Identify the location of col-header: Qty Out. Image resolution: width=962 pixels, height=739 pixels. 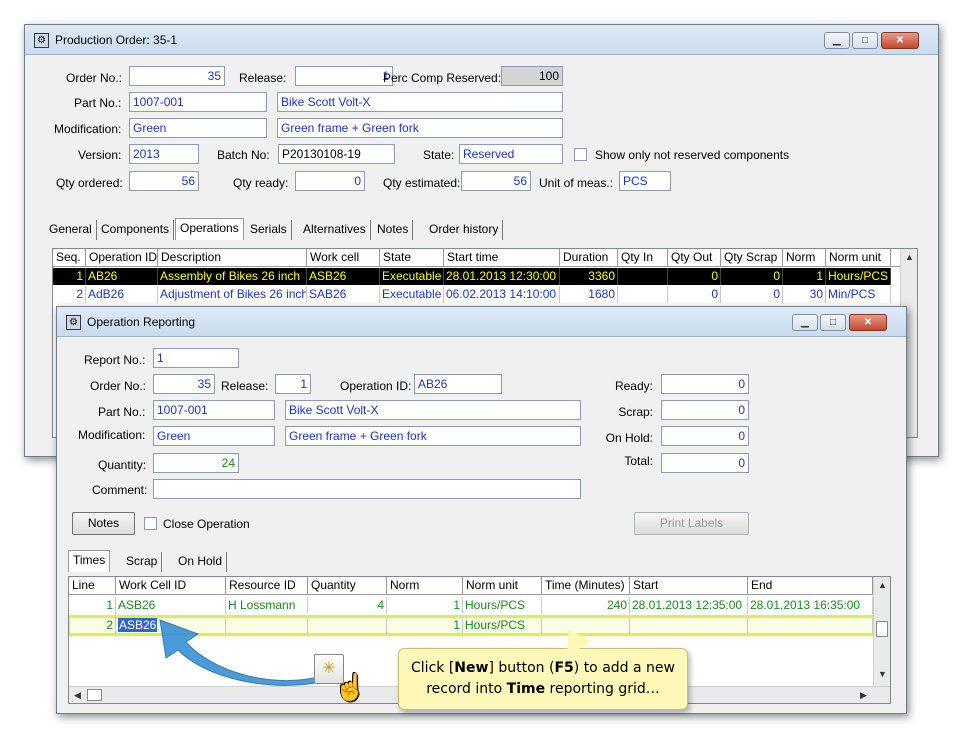
(694, 258).